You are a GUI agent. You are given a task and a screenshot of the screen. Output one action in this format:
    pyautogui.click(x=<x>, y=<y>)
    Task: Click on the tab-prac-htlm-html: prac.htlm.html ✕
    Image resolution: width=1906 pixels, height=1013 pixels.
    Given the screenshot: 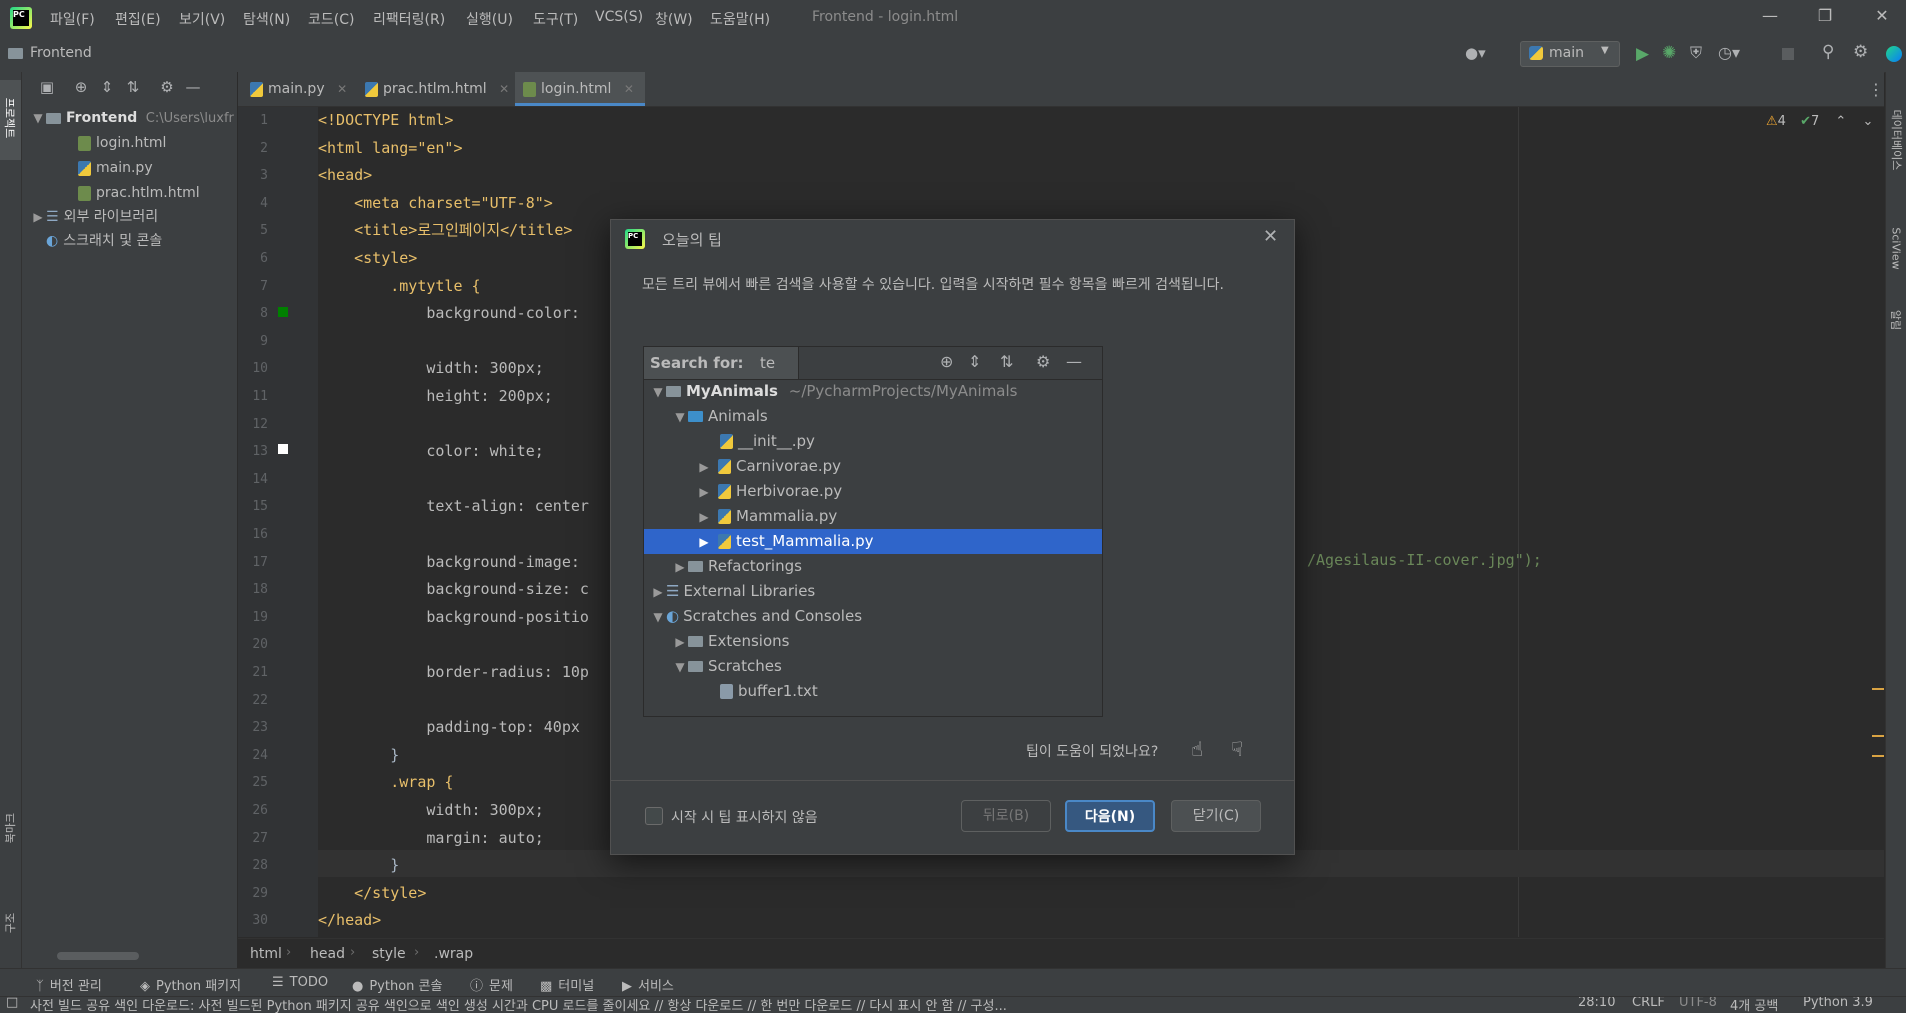 What is the action you would take?
    pyautogui.click(x=438, y=89)
    